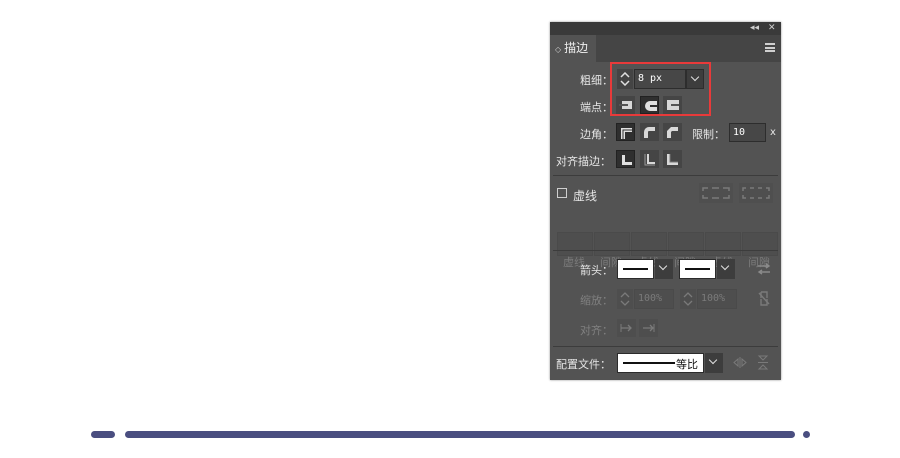 The image size is (900, 458). Describe the element at coordinates (596, 300) in the screenshot. I see `scale-label: 缩放：` at that location.